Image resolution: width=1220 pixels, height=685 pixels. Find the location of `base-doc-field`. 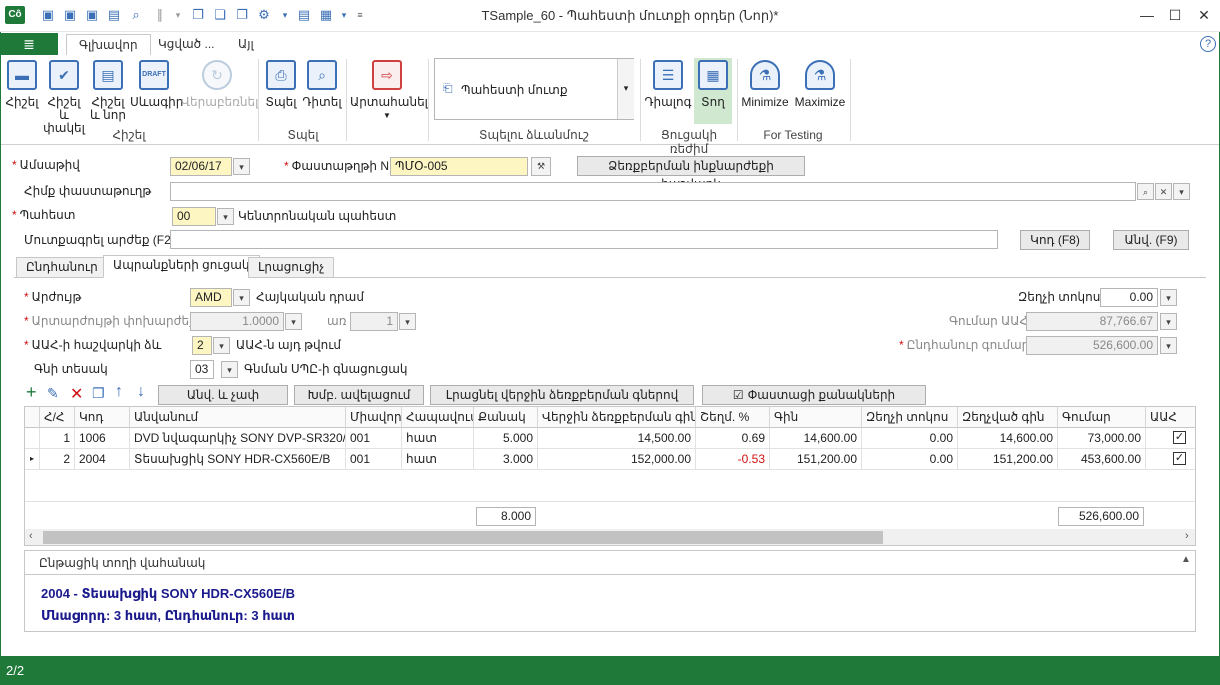

base-doc-field is located at coordinates (653, 191).